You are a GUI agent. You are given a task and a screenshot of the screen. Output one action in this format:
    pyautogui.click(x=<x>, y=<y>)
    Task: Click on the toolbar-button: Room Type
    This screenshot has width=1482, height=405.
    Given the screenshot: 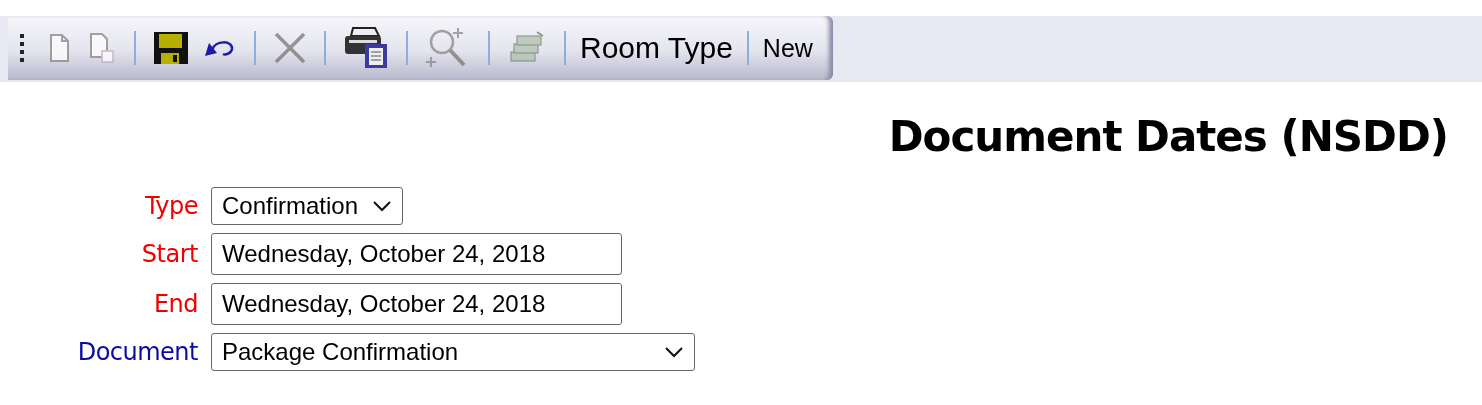 What is the action you would take?
    pyautogui.click(x=656, y=48)
    